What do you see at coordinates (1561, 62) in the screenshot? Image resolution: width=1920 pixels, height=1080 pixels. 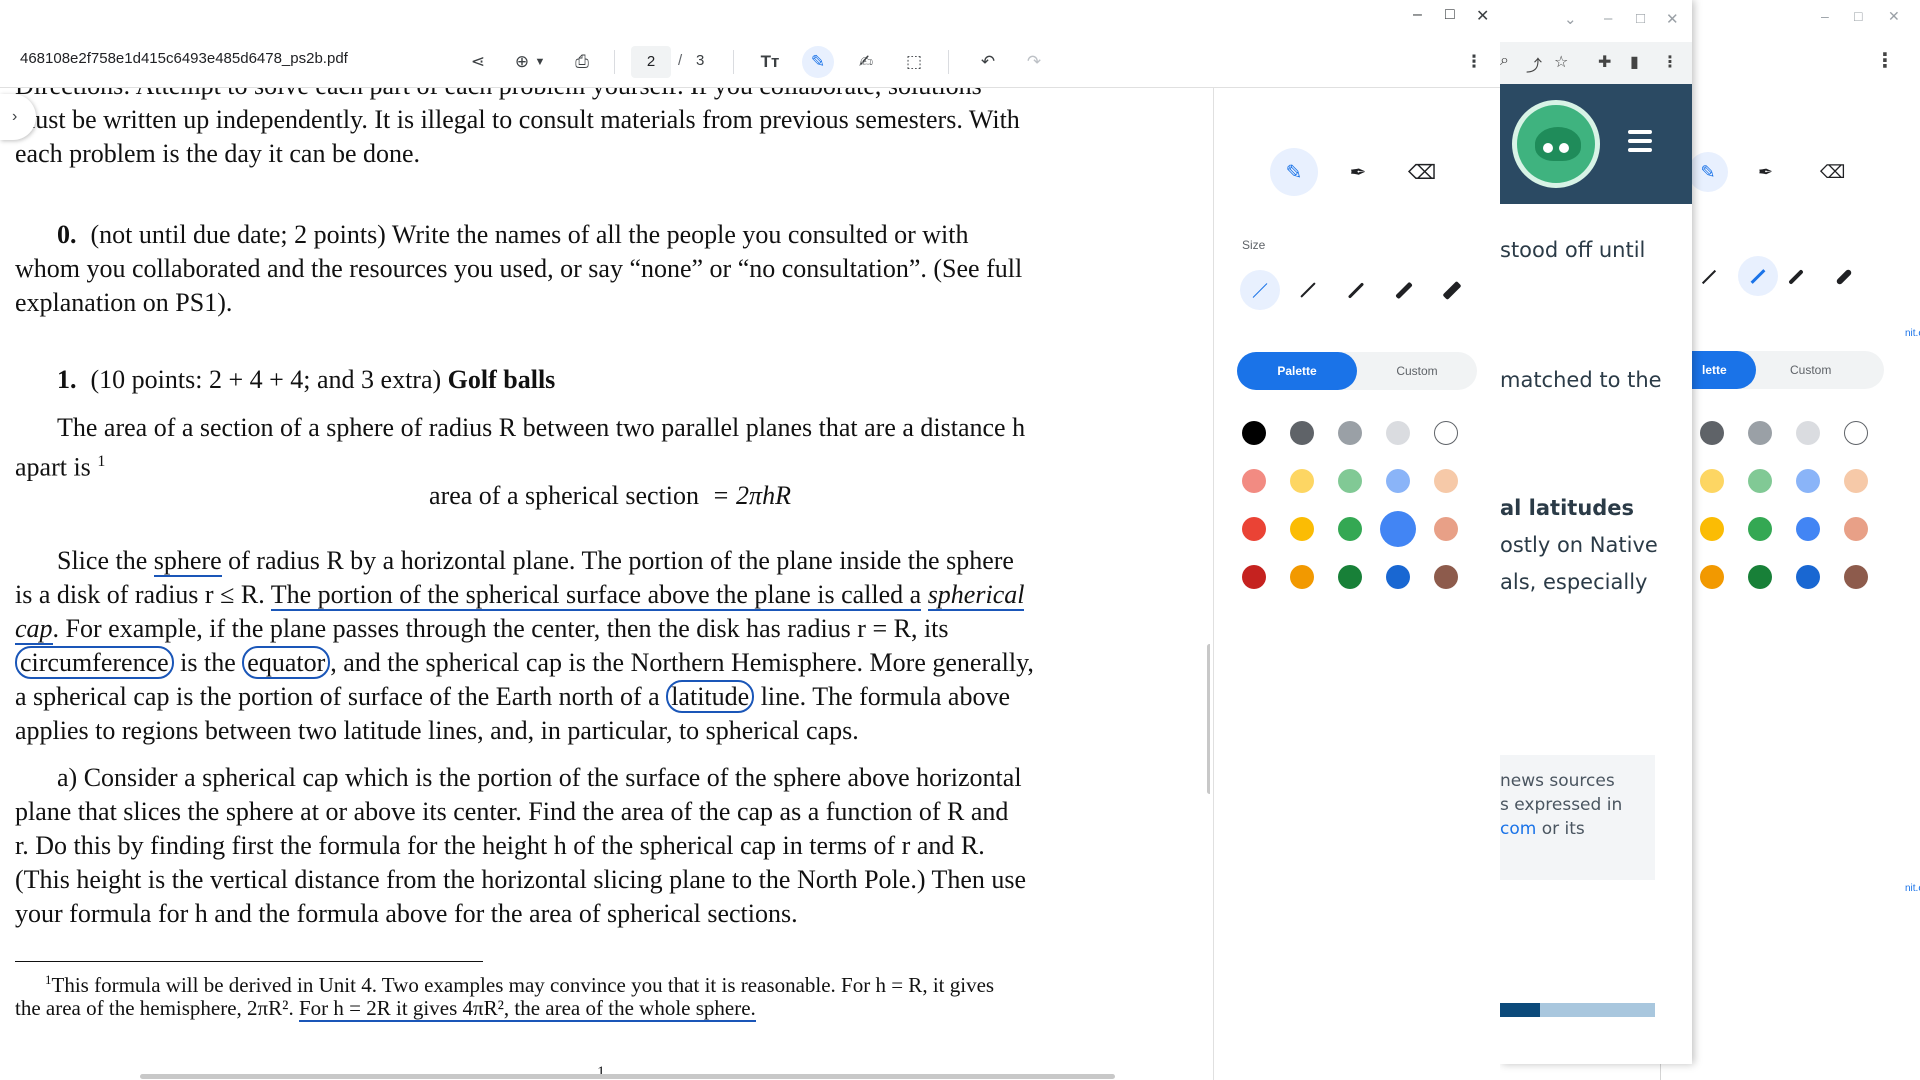 I see `star-icon: ☆` at bounding box center [1561, 62].